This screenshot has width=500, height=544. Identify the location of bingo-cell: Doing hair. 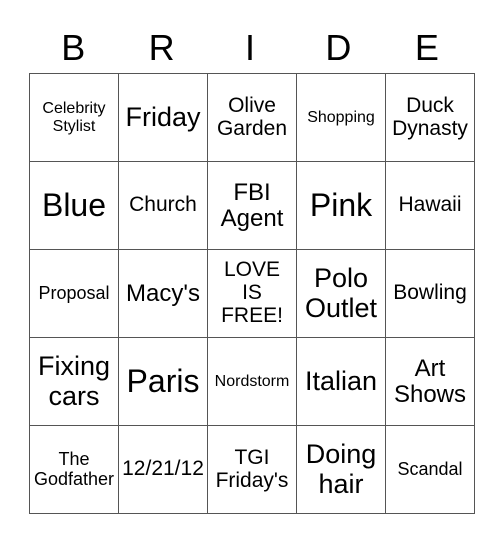
(341, 469).